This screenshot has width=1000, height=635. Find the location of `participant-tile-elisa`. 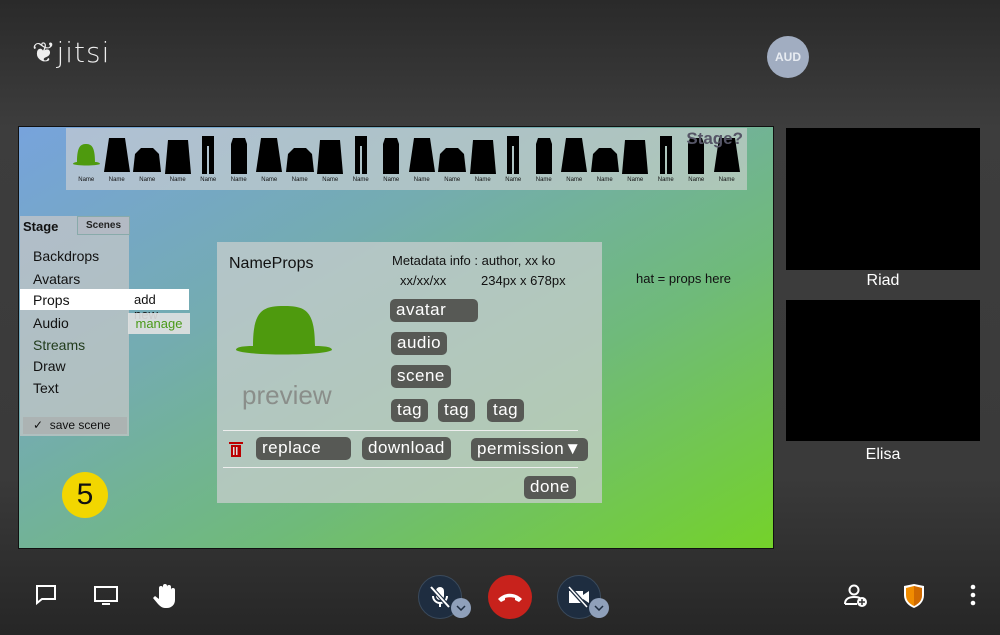

participant-tile-elisa is located at coordinates (883, 370).